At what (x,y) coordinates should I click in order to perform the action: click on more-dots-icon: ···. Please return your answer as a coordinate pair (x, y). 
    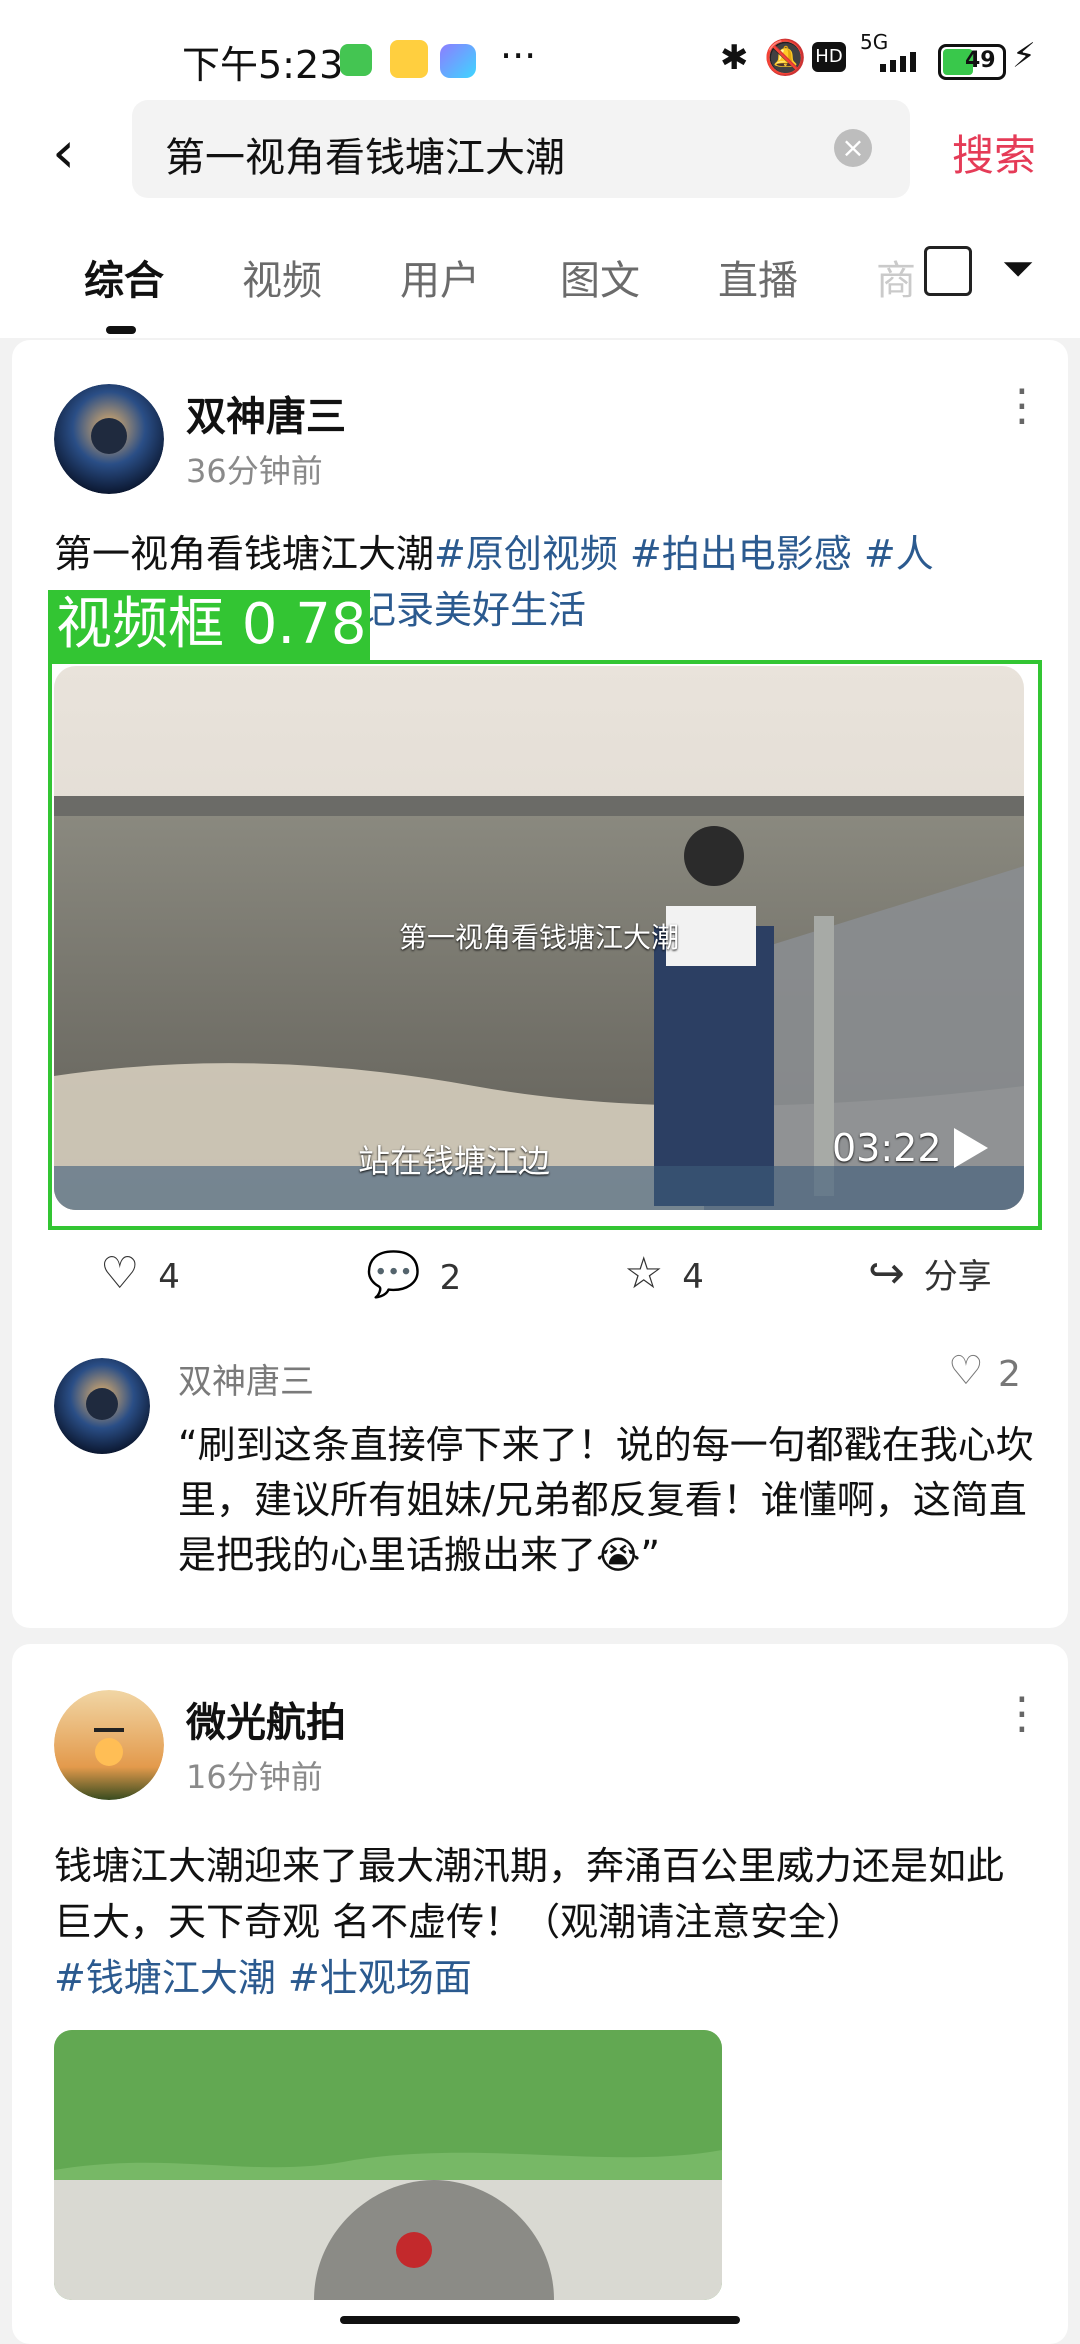
    Looking at the image, I should click on (518, 56).